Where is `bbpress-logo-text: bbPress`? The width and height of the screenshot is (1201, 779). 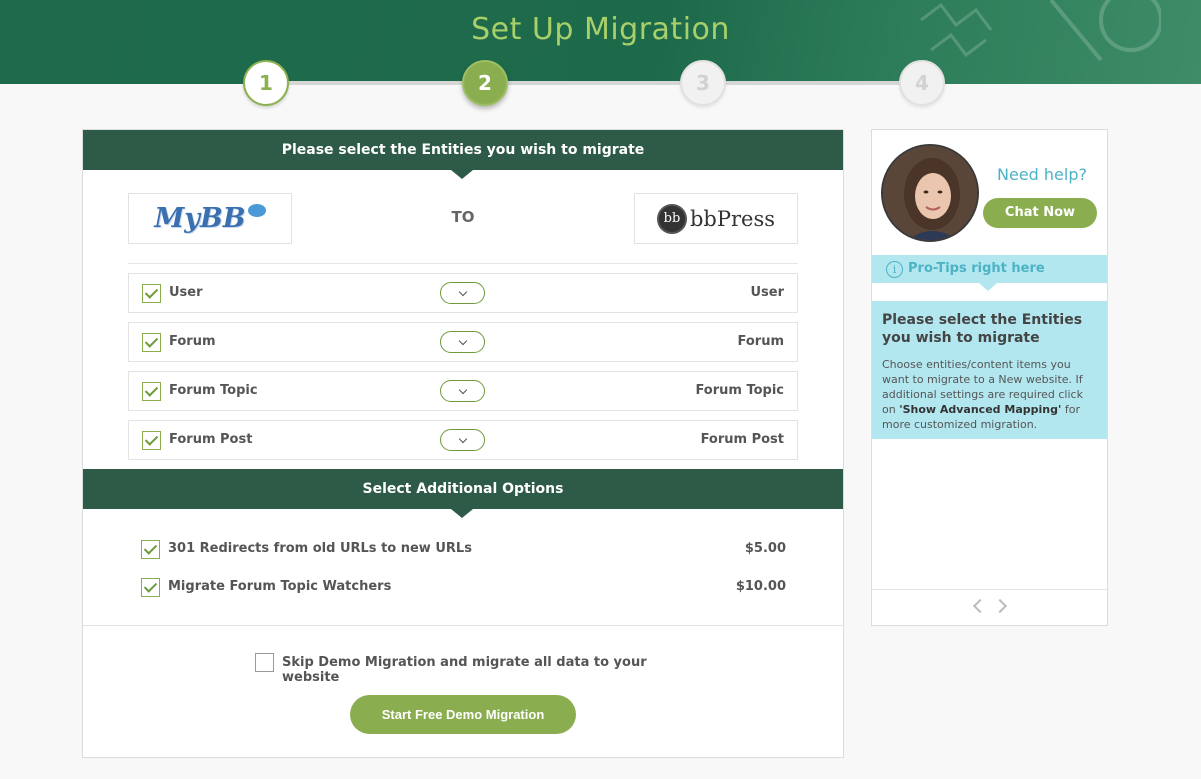 bbpress-logo-text: bbPress is located at coordinates (732, 218).